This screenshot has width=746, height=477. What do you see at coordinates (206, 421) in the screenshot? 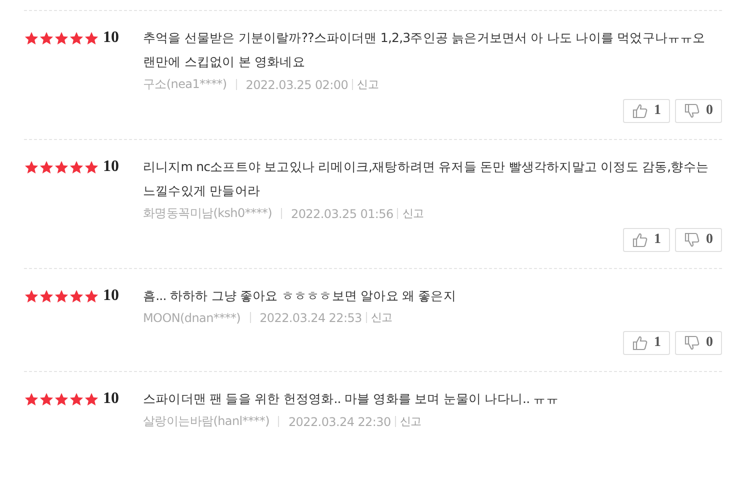
I see `author-name: 살랑이는바람(hanl****)` at bounding box center [206, 421].